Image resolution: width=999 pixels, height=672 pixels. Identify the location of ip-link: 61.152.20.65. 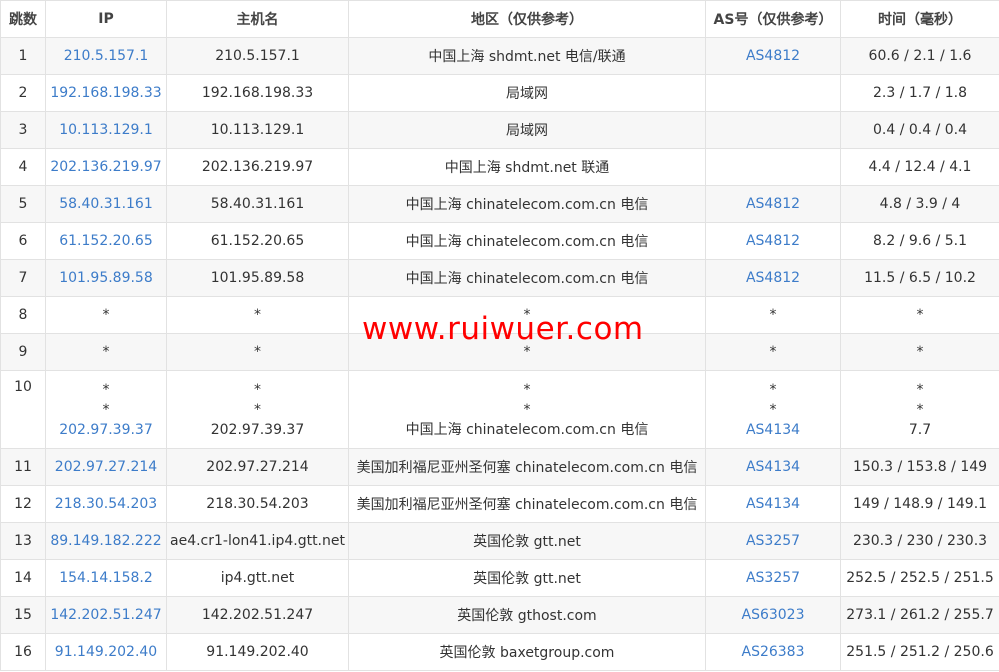
(106, 241).